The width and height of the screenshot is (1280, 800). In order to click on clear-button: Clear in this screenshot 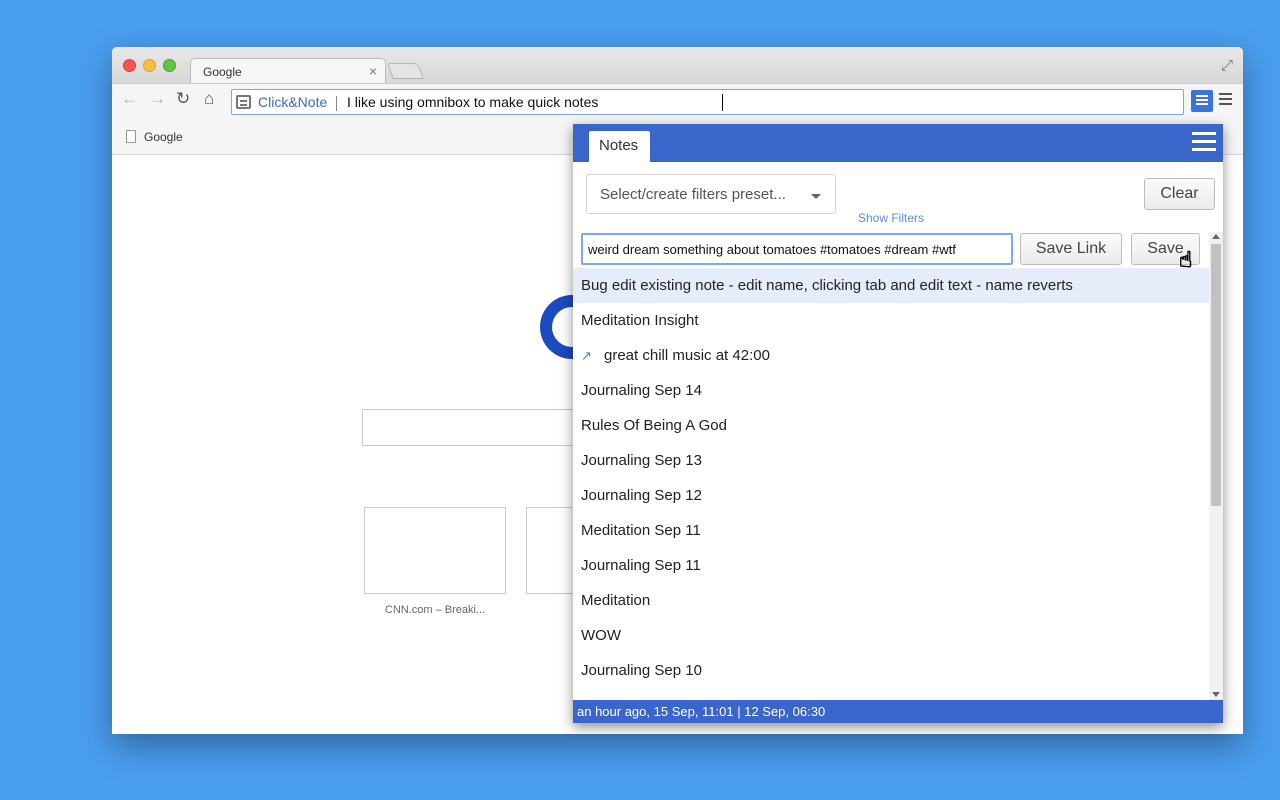, I will do `click(1179, 194)`.